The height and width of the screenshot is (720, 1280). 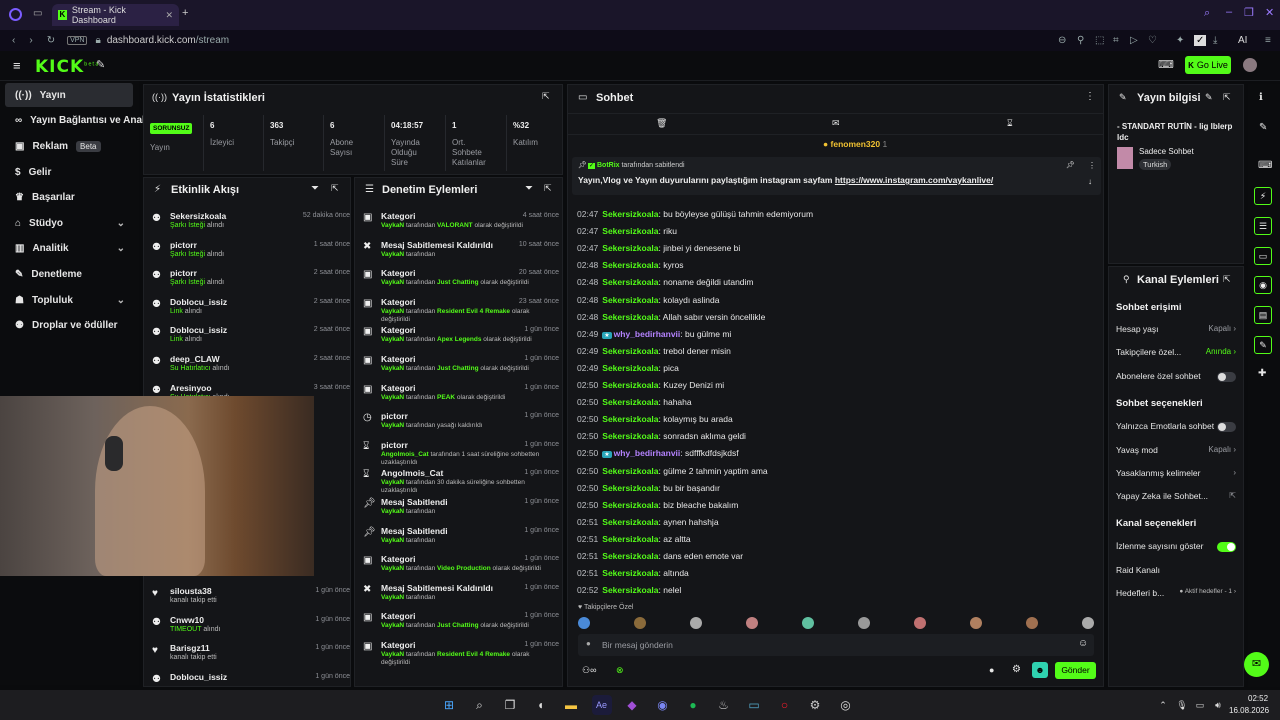 What do you see at coordinates (168, 40) in the screenshot?
I see `url-field: dashboard.kick.com/stream` at bounding box center [168, 40].